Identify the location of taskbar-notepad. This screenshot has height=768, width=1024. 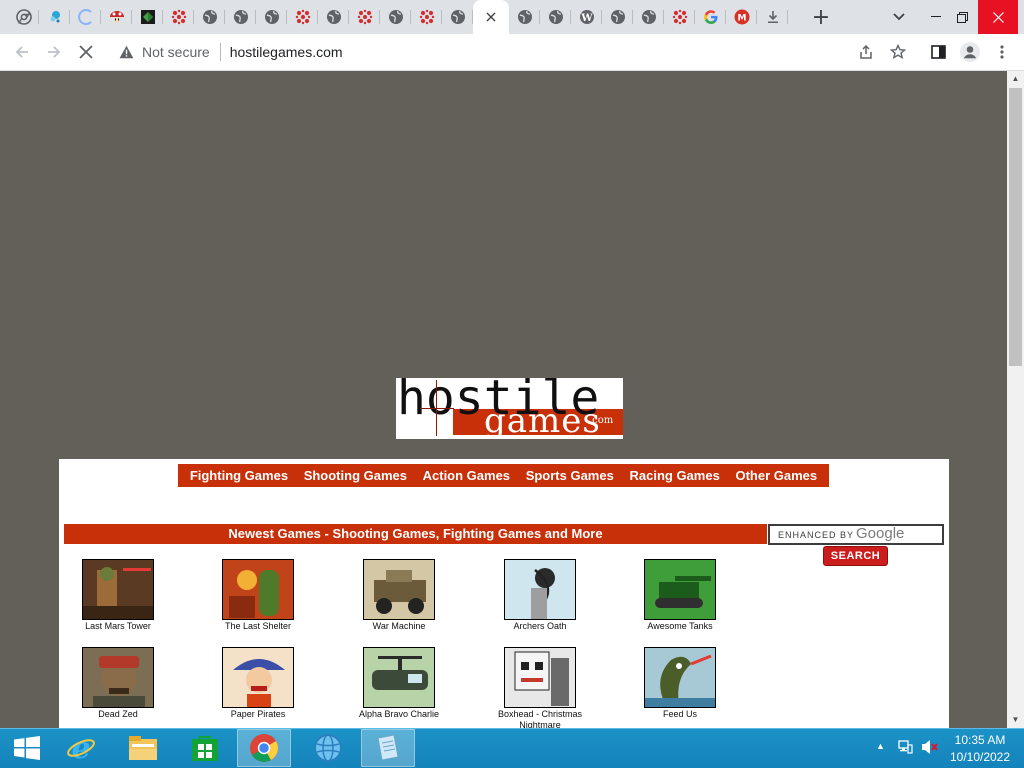
(388, 748).